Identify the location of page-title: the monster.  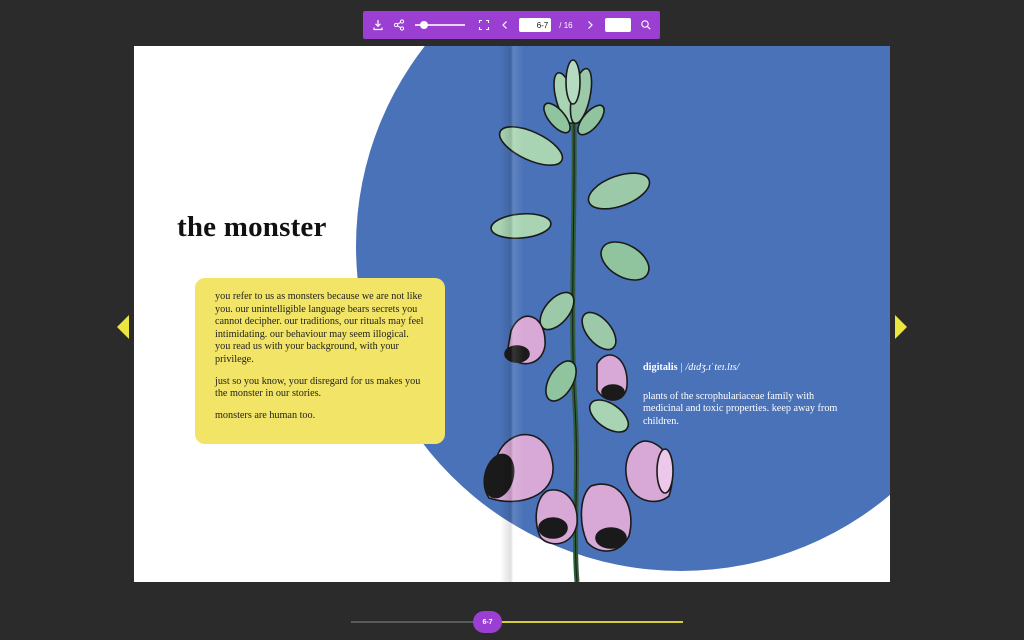
(252, 227).